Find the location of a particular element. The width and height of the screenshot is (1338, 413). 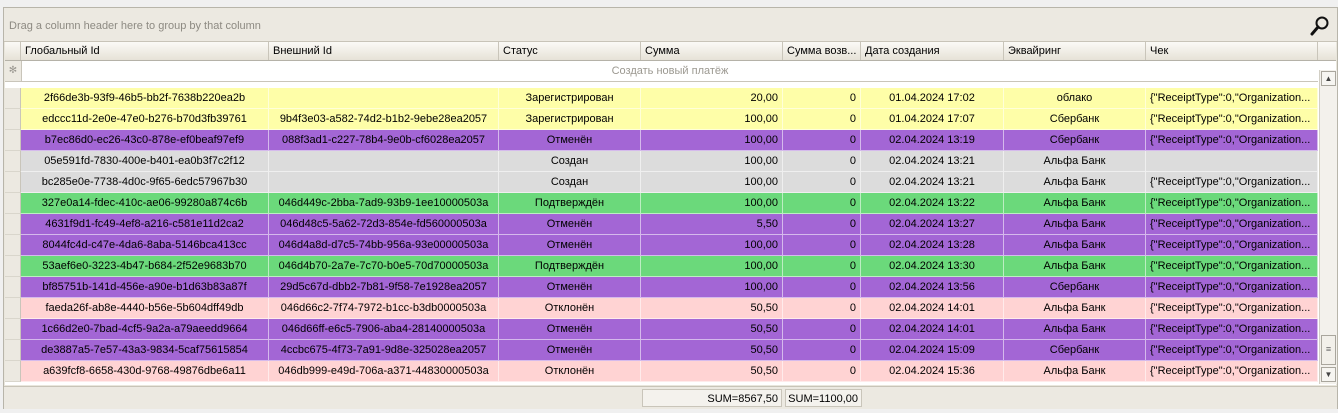

cell-created-date: 02.04.2024 13:22 is located at coordinates (932, 203).